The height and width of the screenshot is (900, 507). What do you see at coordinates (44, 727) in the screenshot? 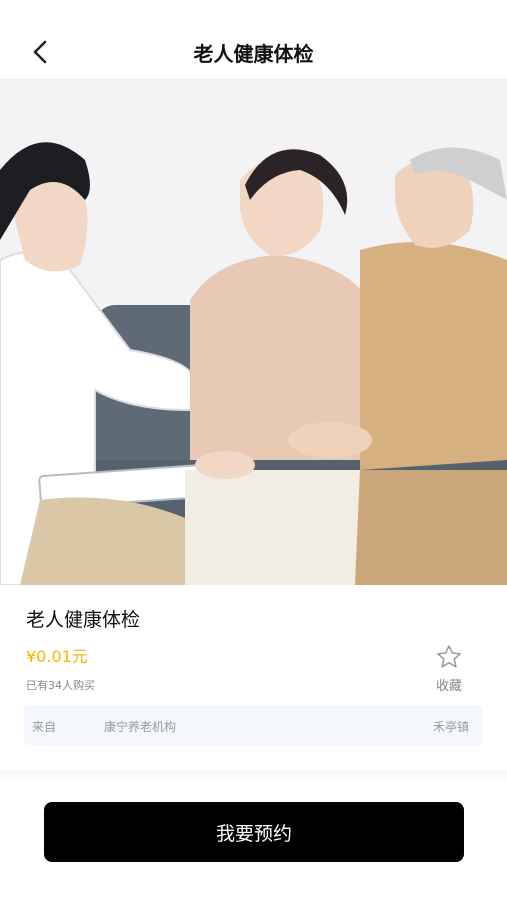
I see `source-label: 来自` at bounding box center [44, 727].